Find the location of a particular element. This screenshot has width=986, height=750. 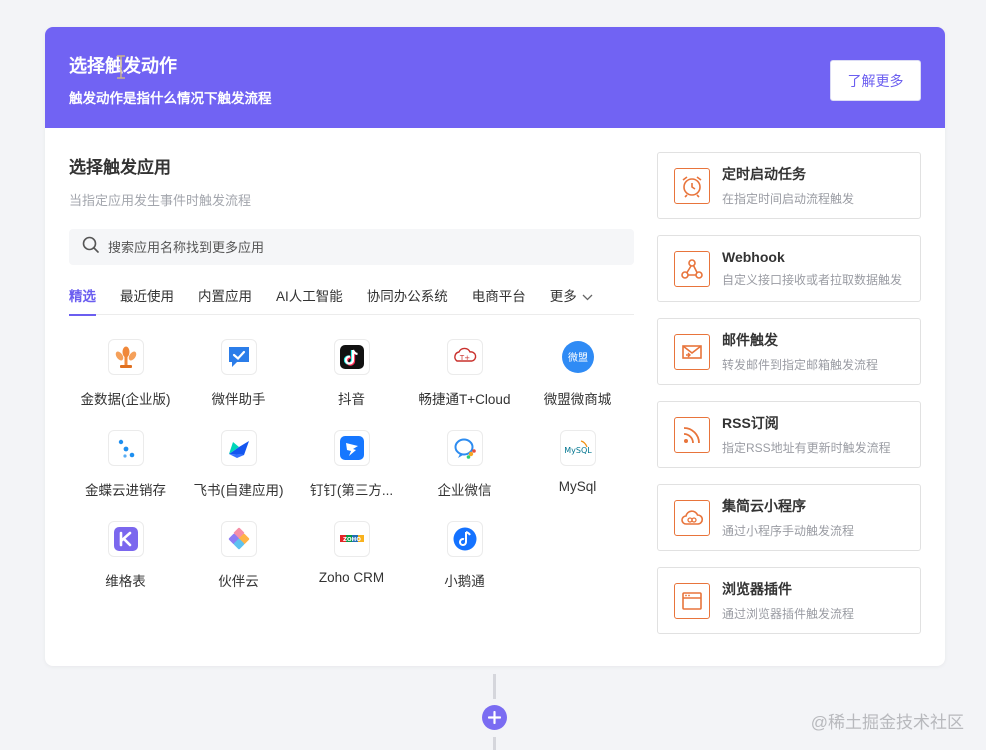

app-item-xiaoe: 小鹅通 is located at coordinates (464, 552).